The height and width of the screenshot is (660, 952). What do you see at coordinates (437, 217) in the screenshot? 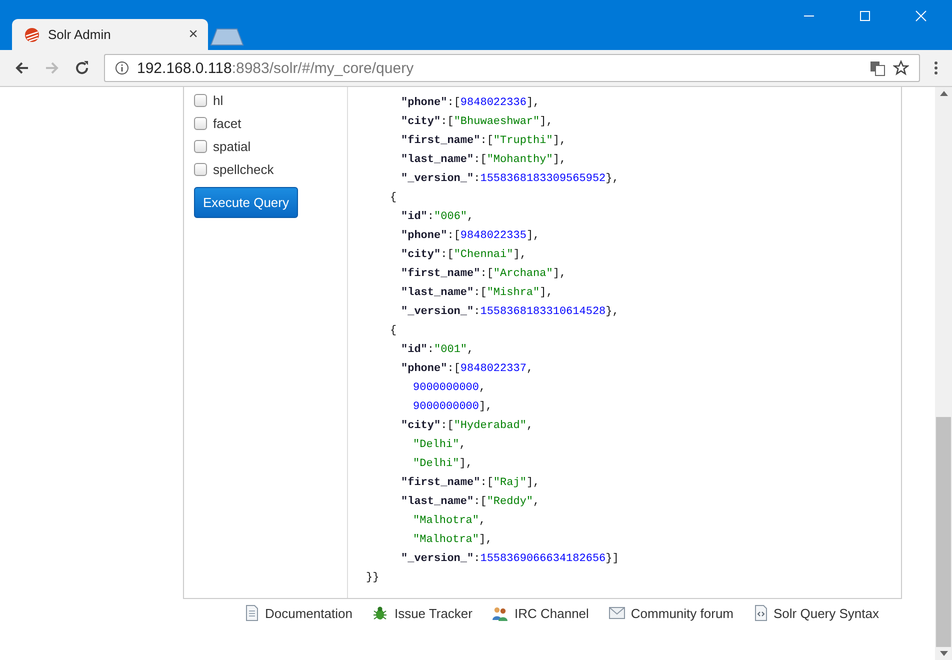
I see `code-line: "id":"006",` at bounding box center [437, 217].